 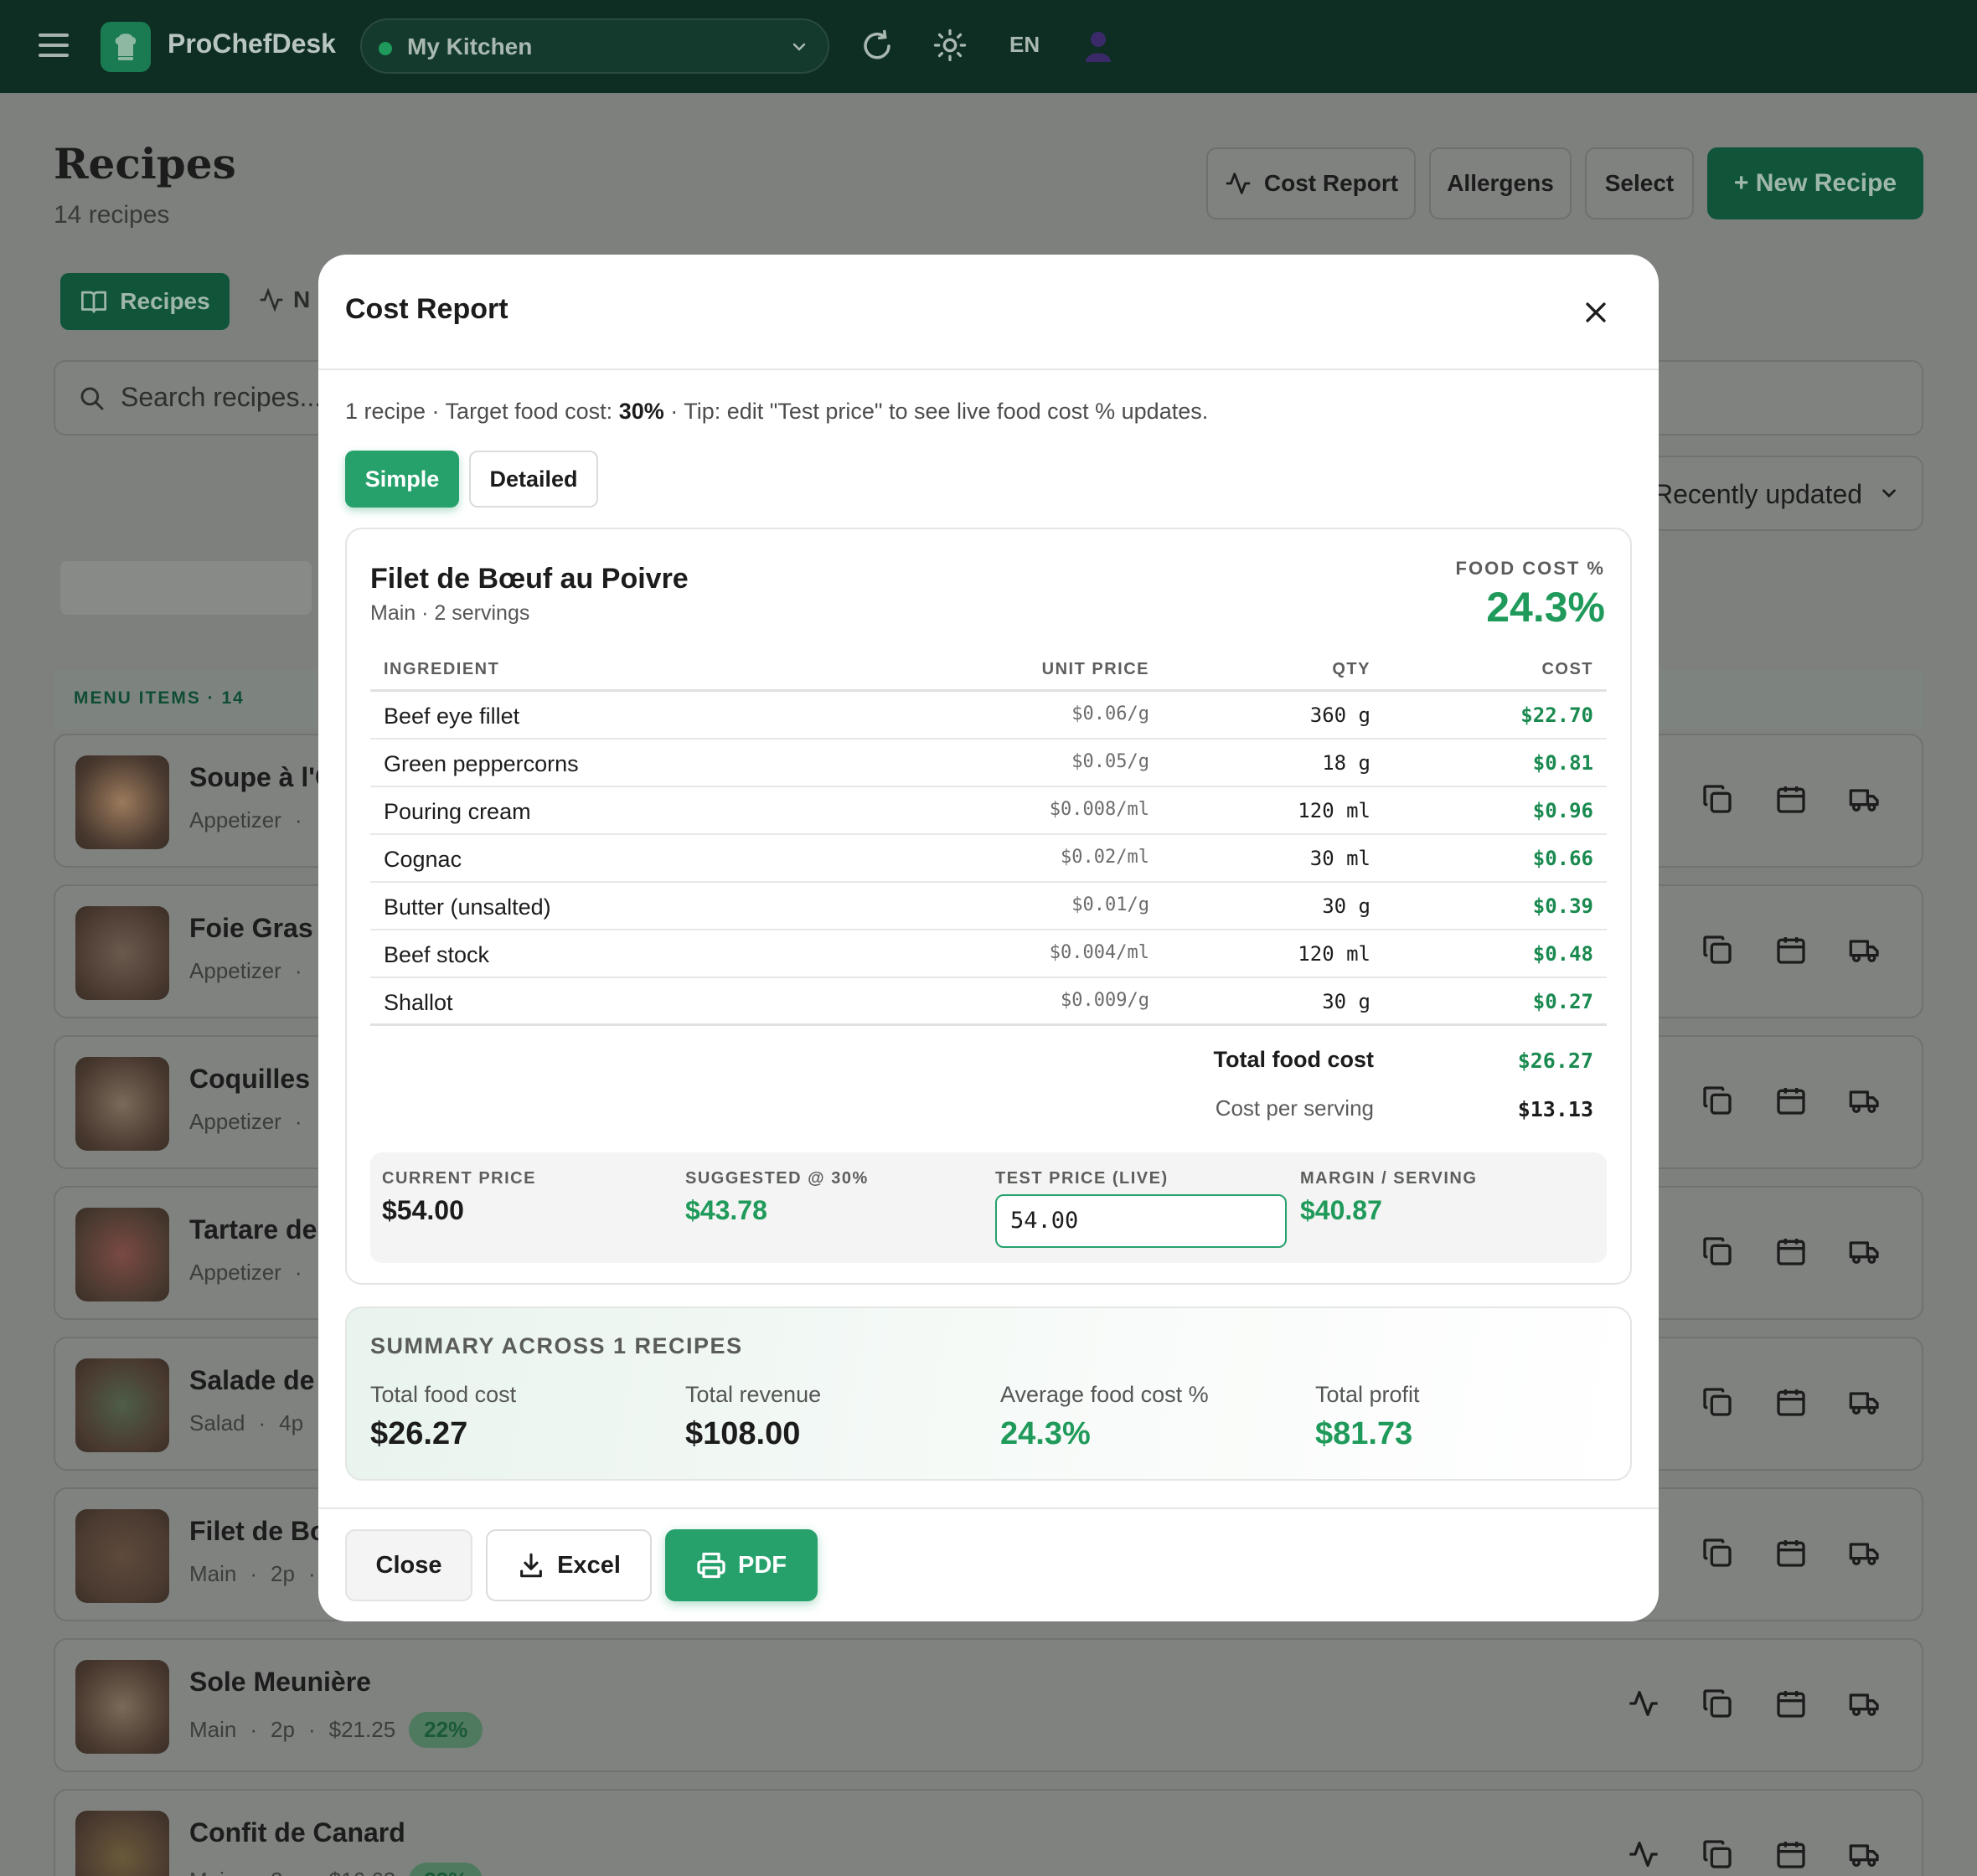 I want to click on ingredient-unit-price: $0.06/g, so click(x=1110, y=714).